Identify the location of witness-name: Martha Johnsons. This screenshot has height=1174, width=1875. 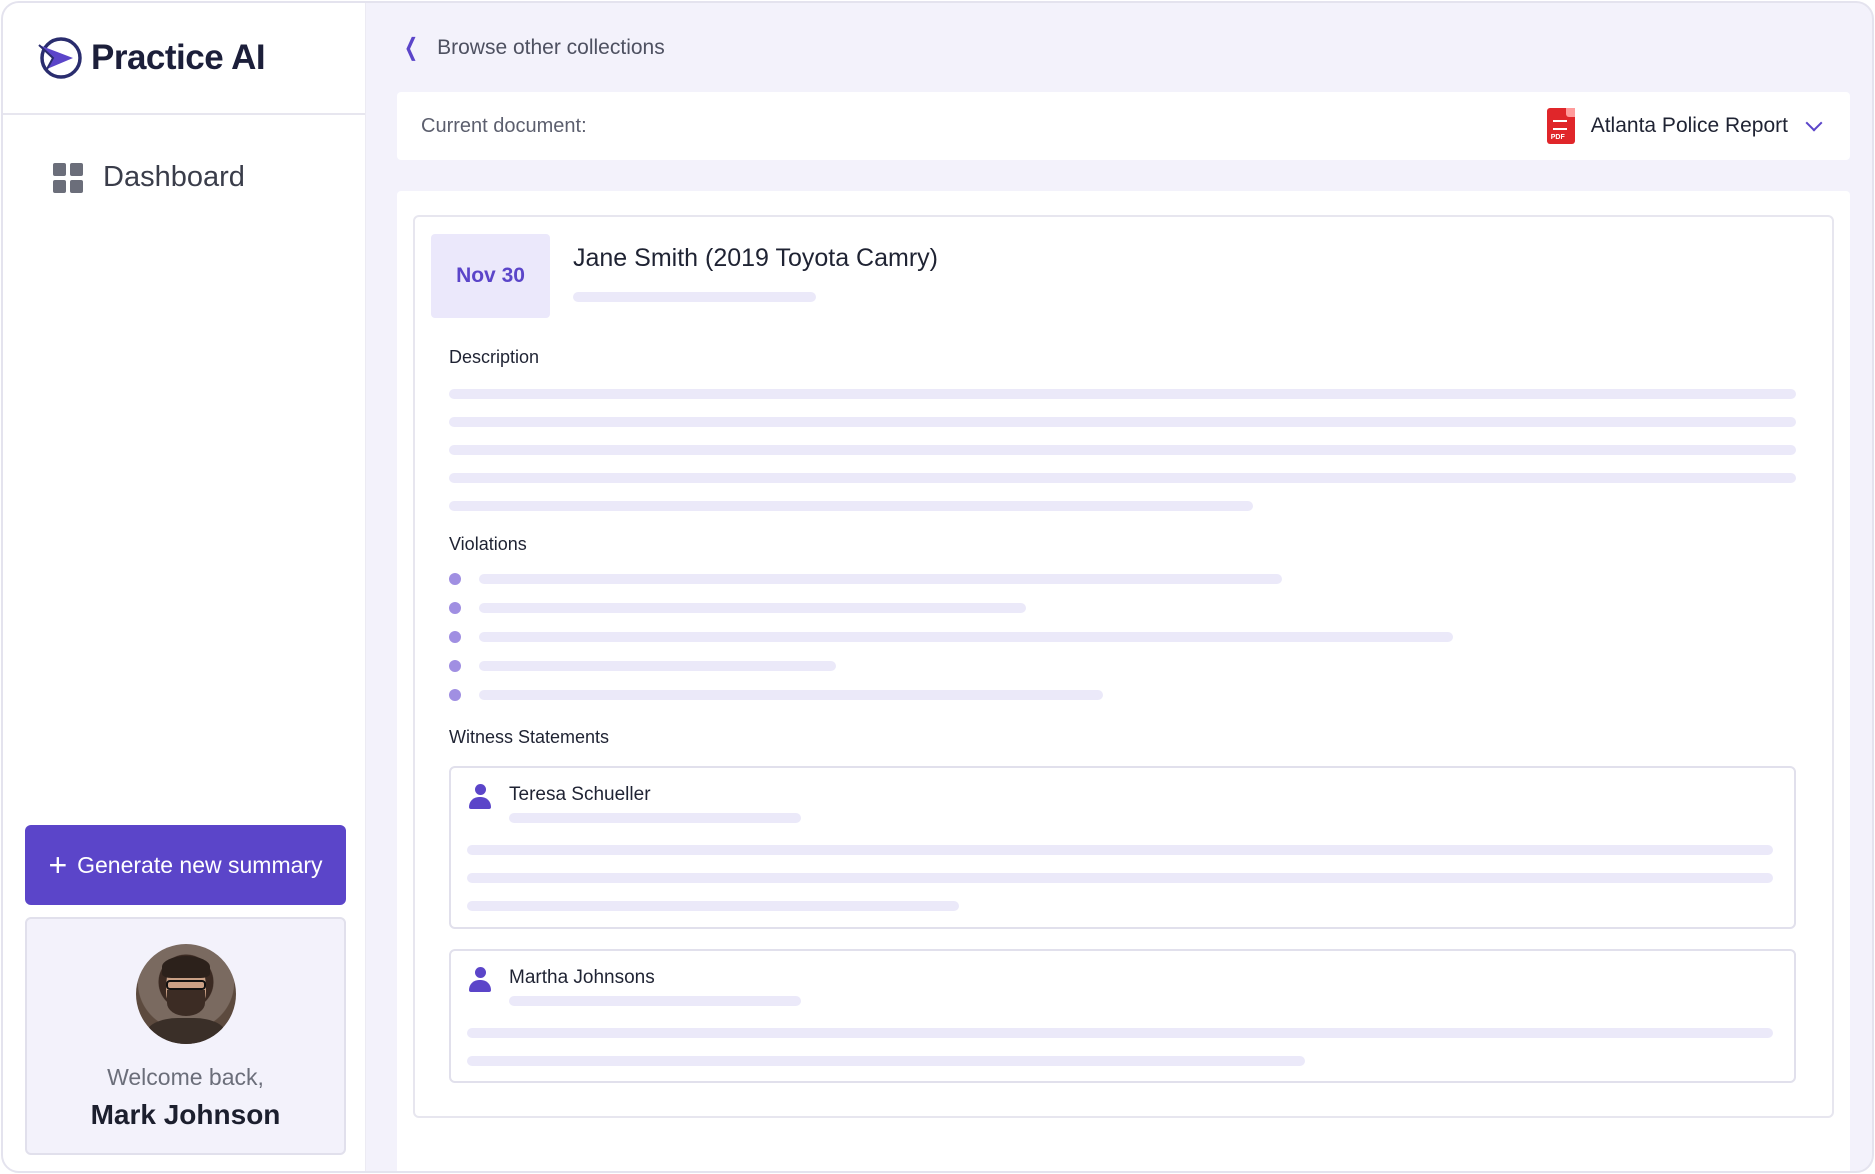
(582, 977).